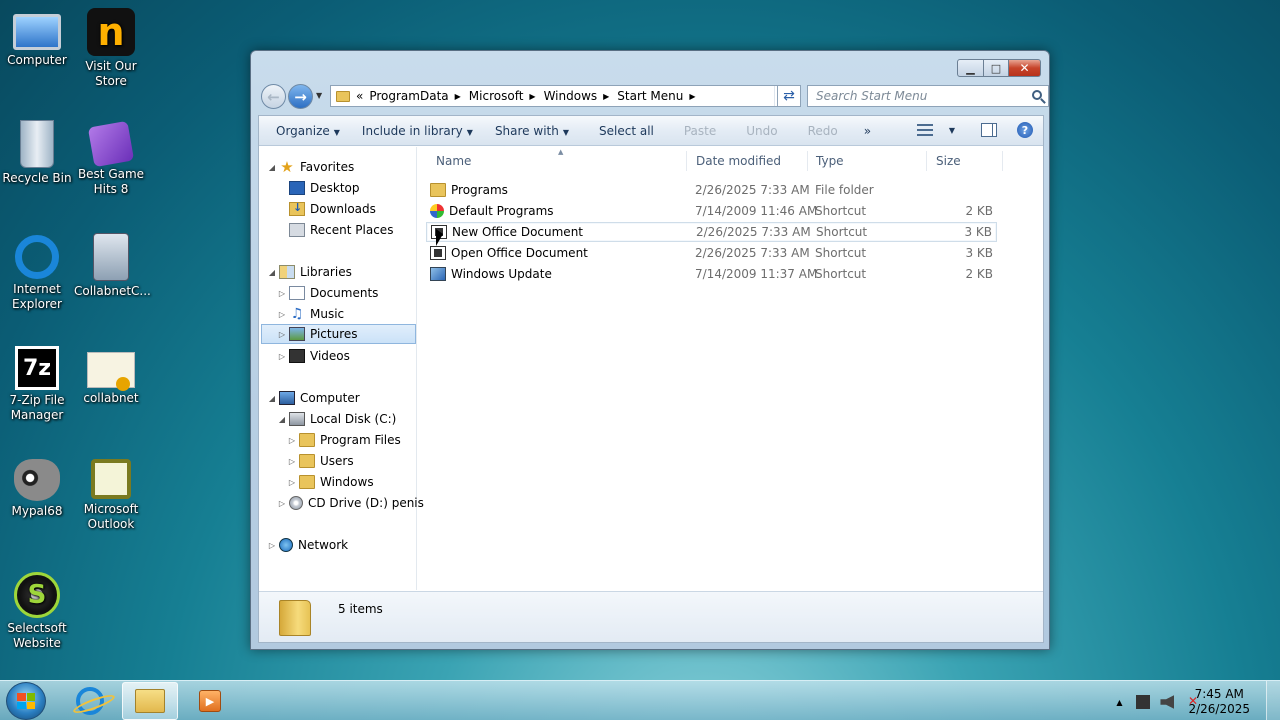 The width and height of the screenshot is (1280, 720). What do you see at coordinates (437, 211) in the screenshot?
I see `default-programs-icon` at bounding box center [437, 211].